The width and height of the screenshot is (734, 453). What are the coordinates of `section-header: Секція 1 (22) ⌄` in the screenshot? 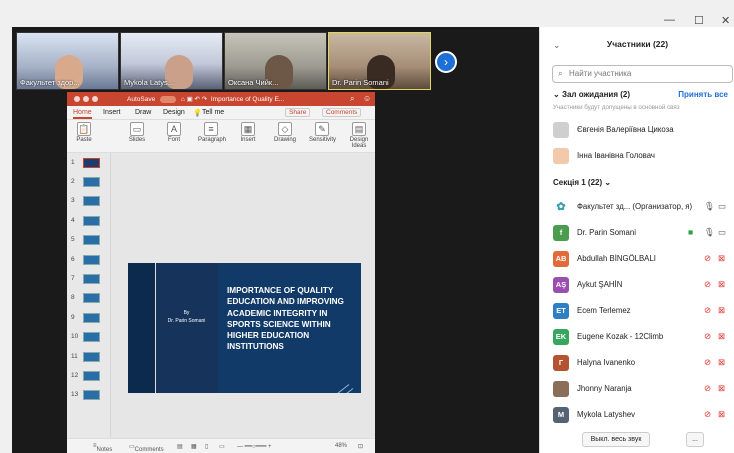 It's located at (582, 182).